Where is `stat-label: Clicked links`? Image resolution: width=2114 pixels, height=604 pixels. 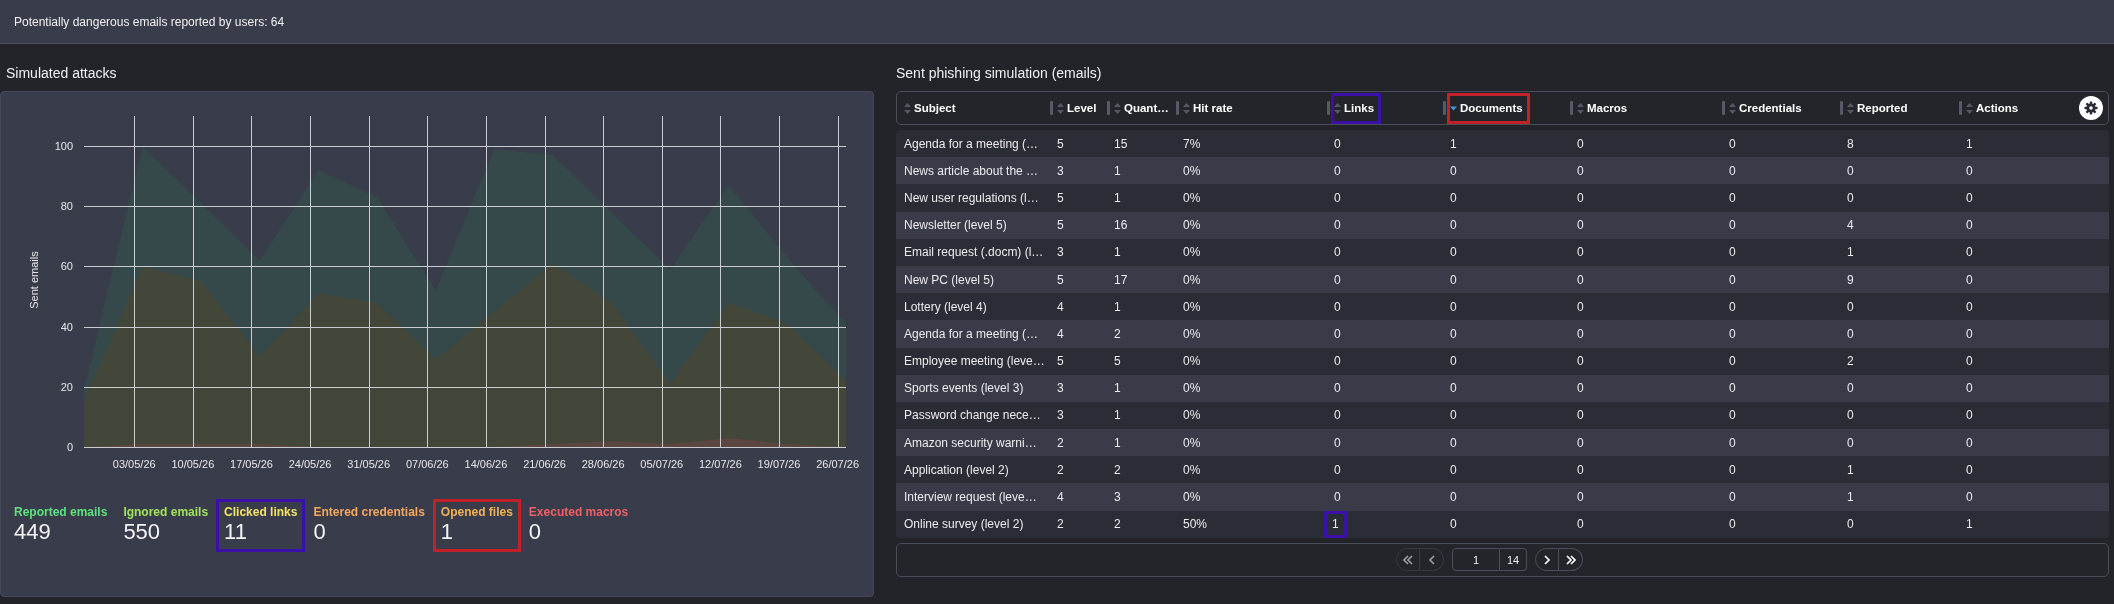
stat-label: Clicked links is located at coordinates (261, 512).